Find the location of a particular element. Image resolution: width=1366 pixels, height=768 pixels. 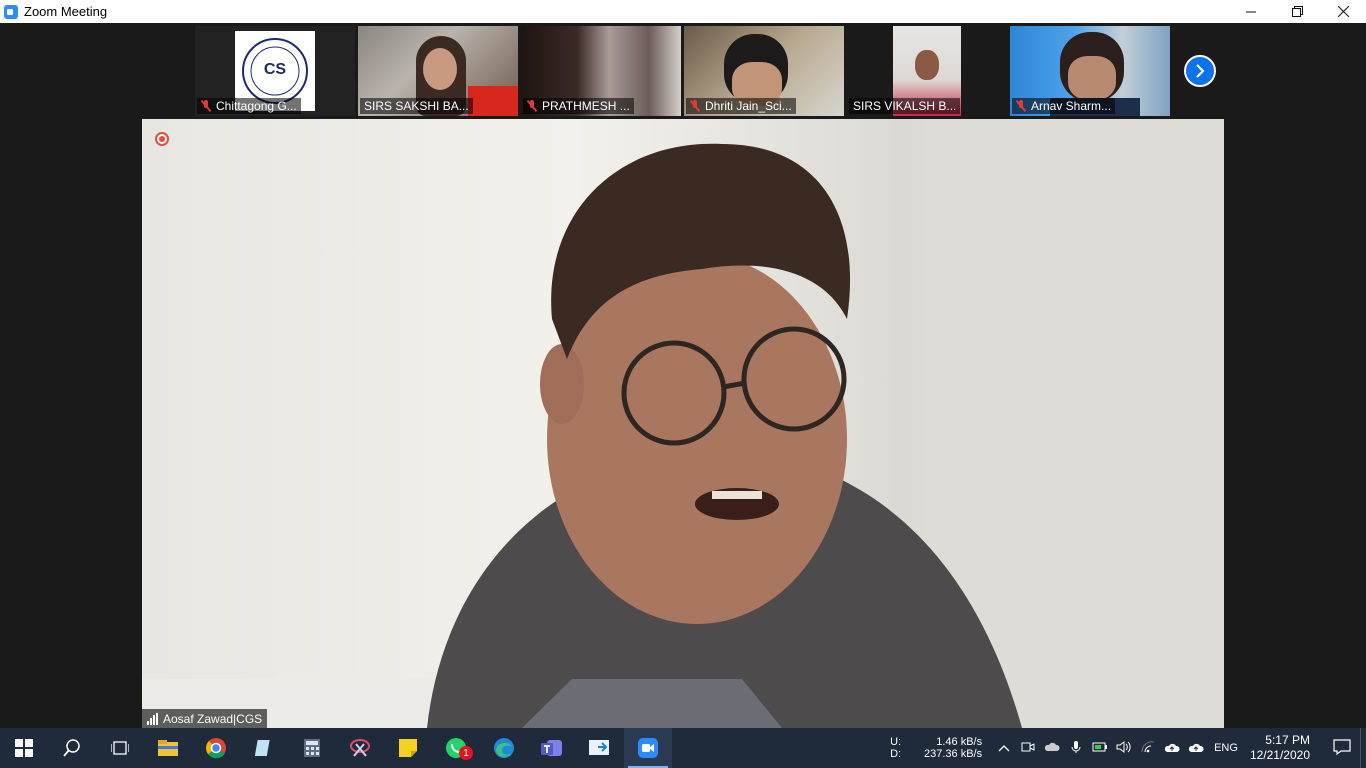

window-title: Zoom Meeting is located at coordinates (66, 11).